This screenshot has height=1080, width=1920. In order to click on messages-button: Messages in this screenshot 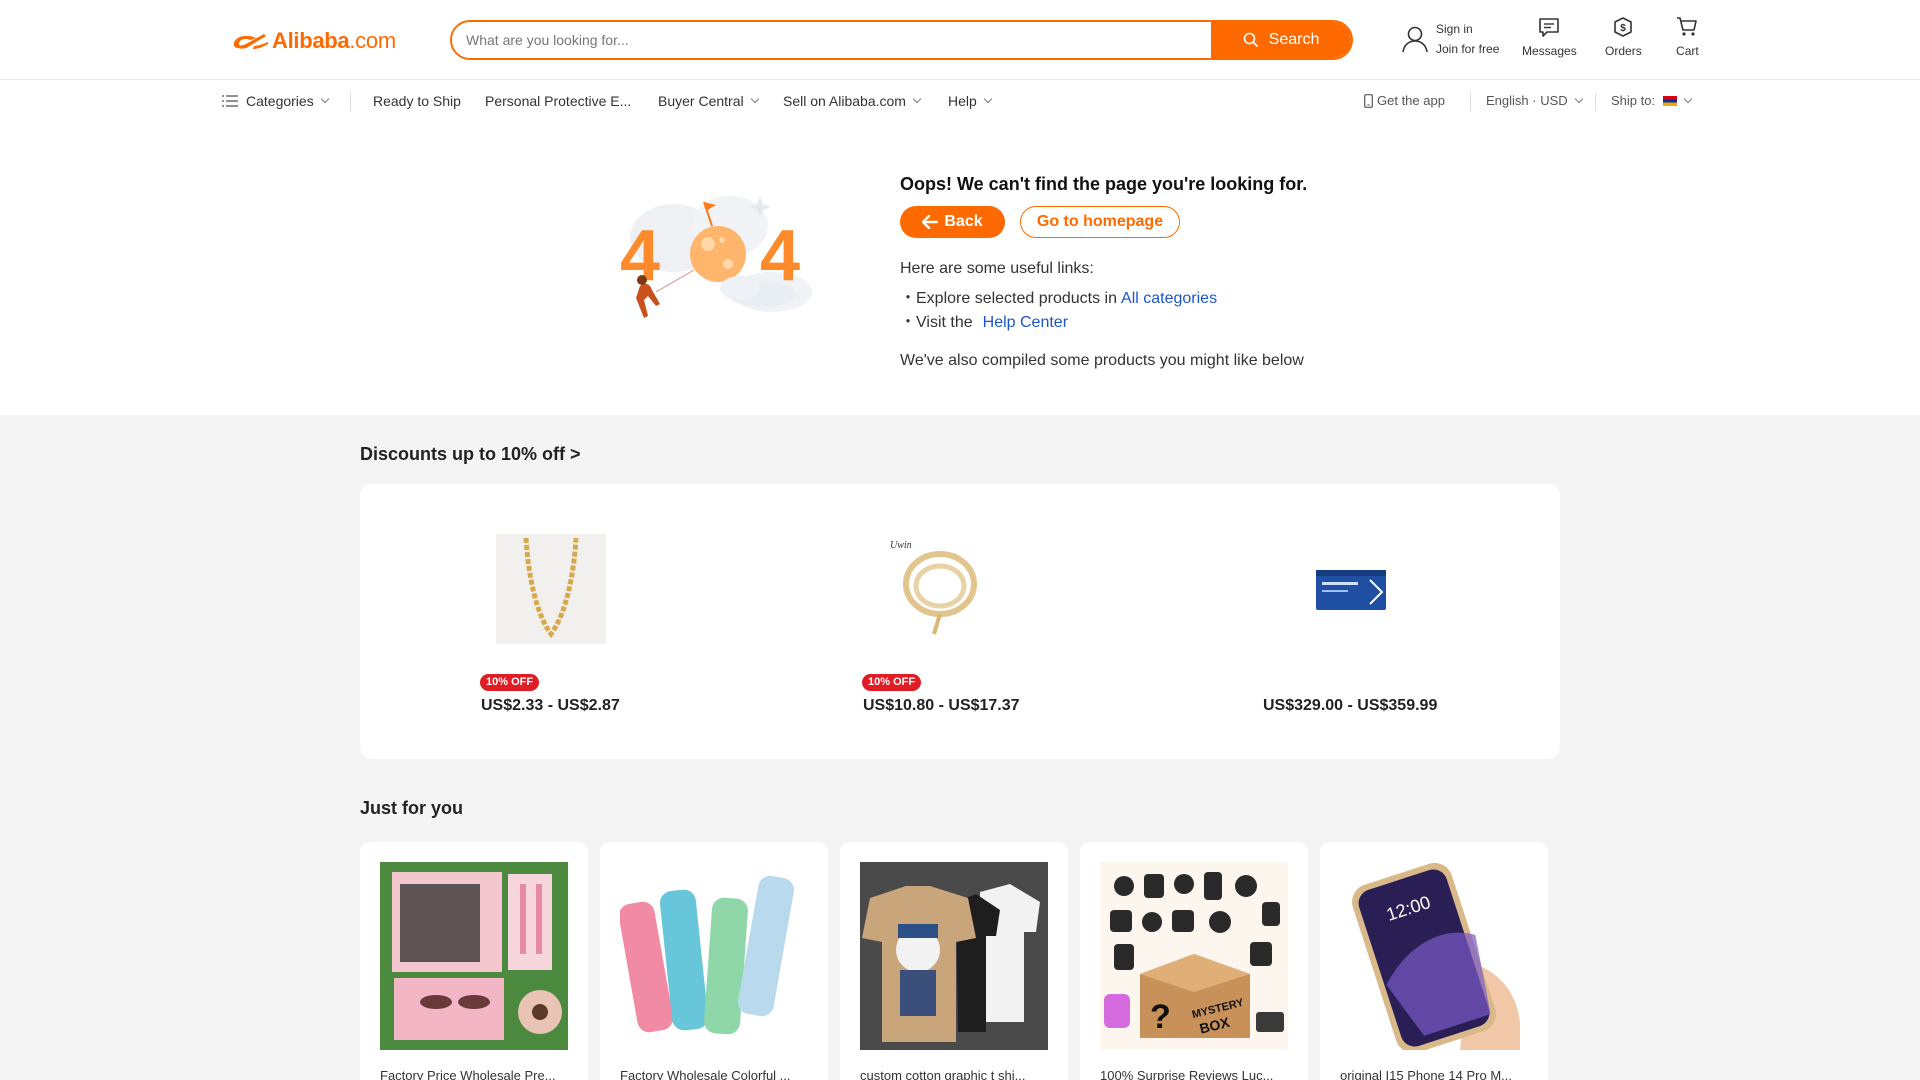, I will do `click(1549, 40)`.